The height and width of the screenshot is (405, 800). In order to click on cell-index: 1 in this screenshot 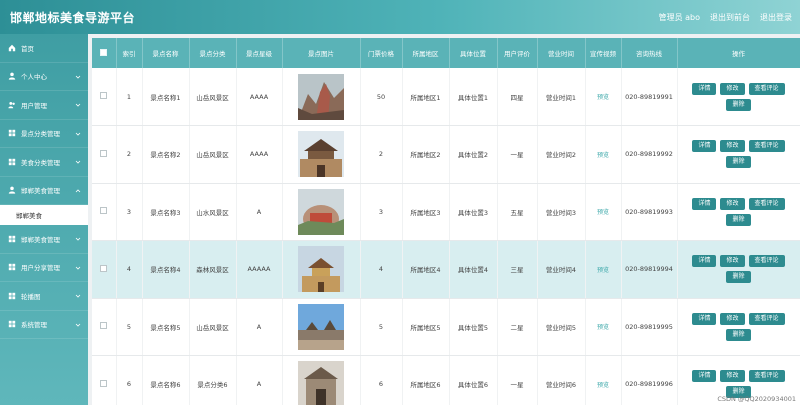, I will do `click(129, 97)`.